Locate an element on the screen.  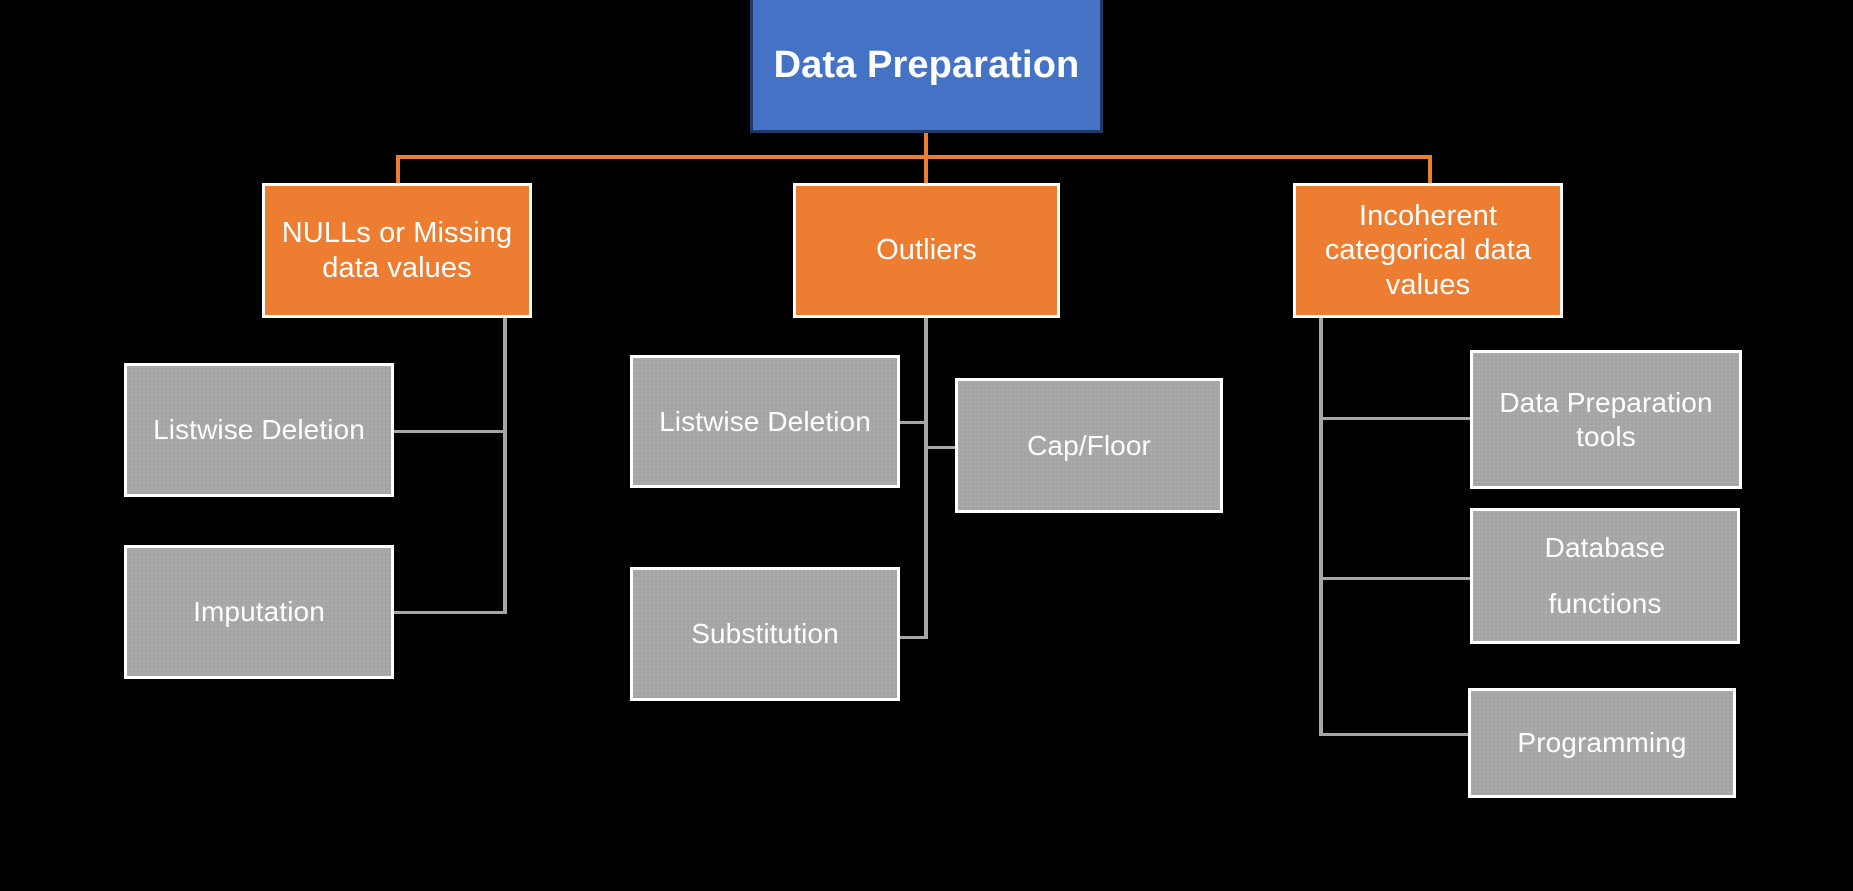
connector-root-to-nulls is located at coordinates (398, 170).